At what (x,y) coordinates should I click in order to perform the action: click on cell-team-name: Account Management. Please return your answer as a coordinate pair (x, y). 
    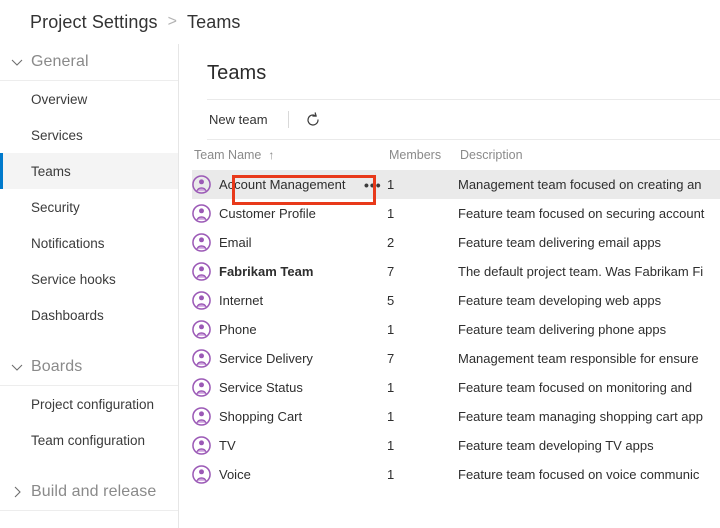
    Looking at the image, I should click on (289, 184).